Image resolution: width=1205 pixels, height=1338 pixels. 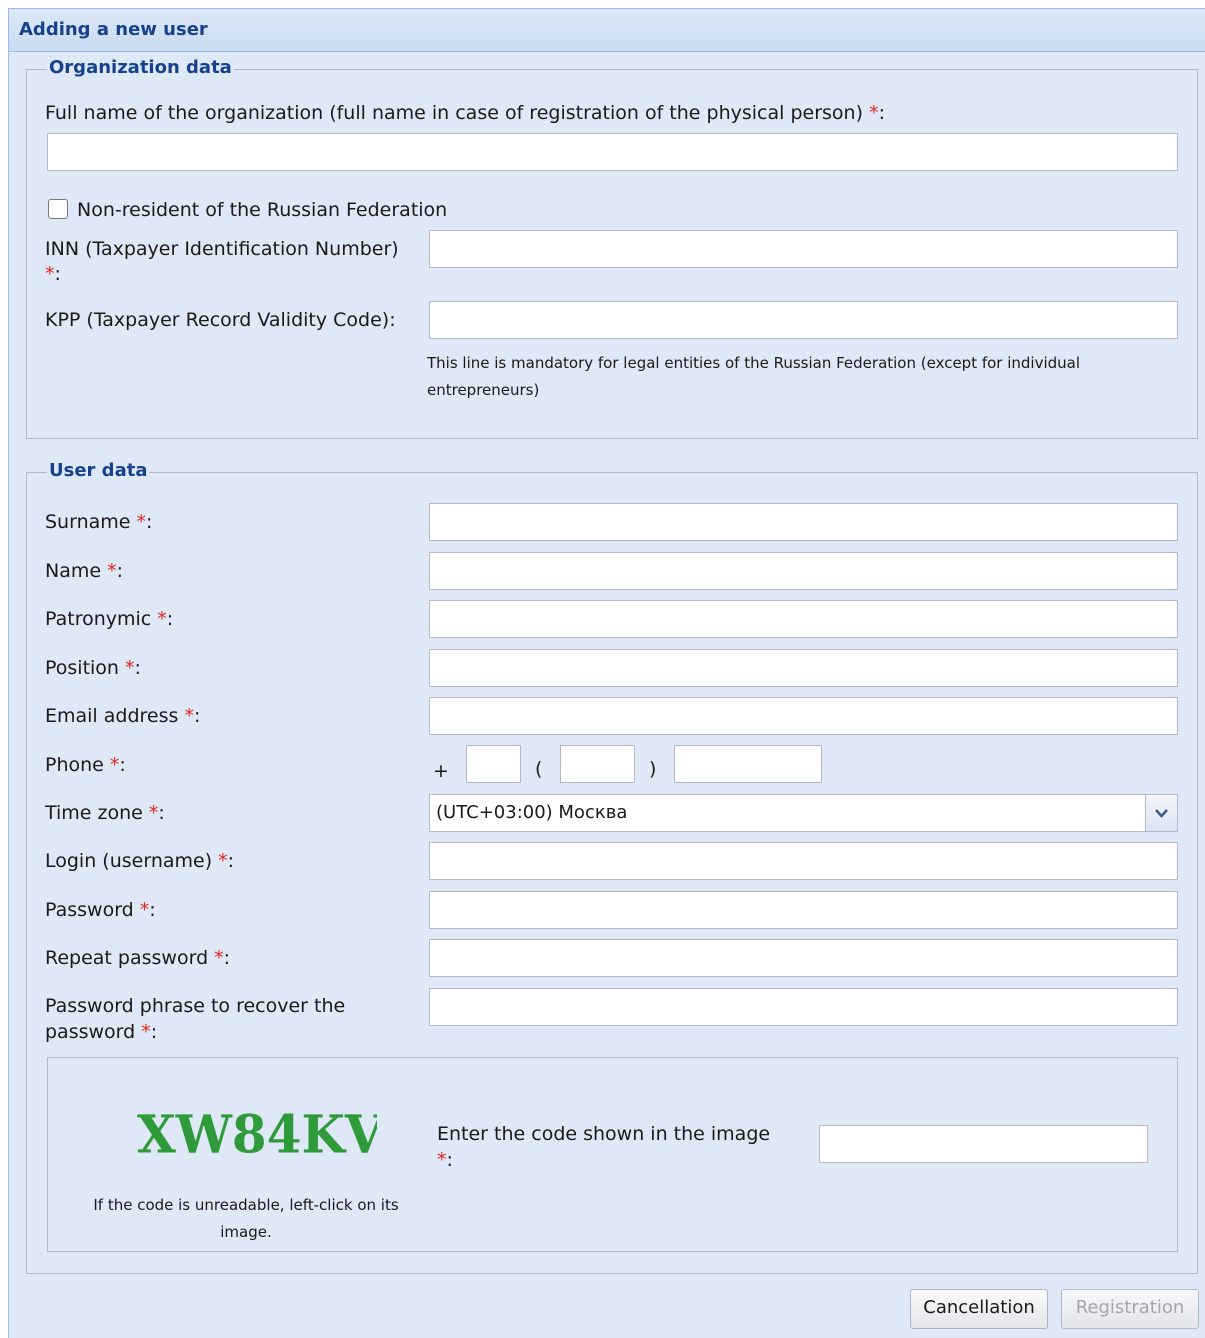 I want to click on name-label: Name *:, so click(x=84, y=571).